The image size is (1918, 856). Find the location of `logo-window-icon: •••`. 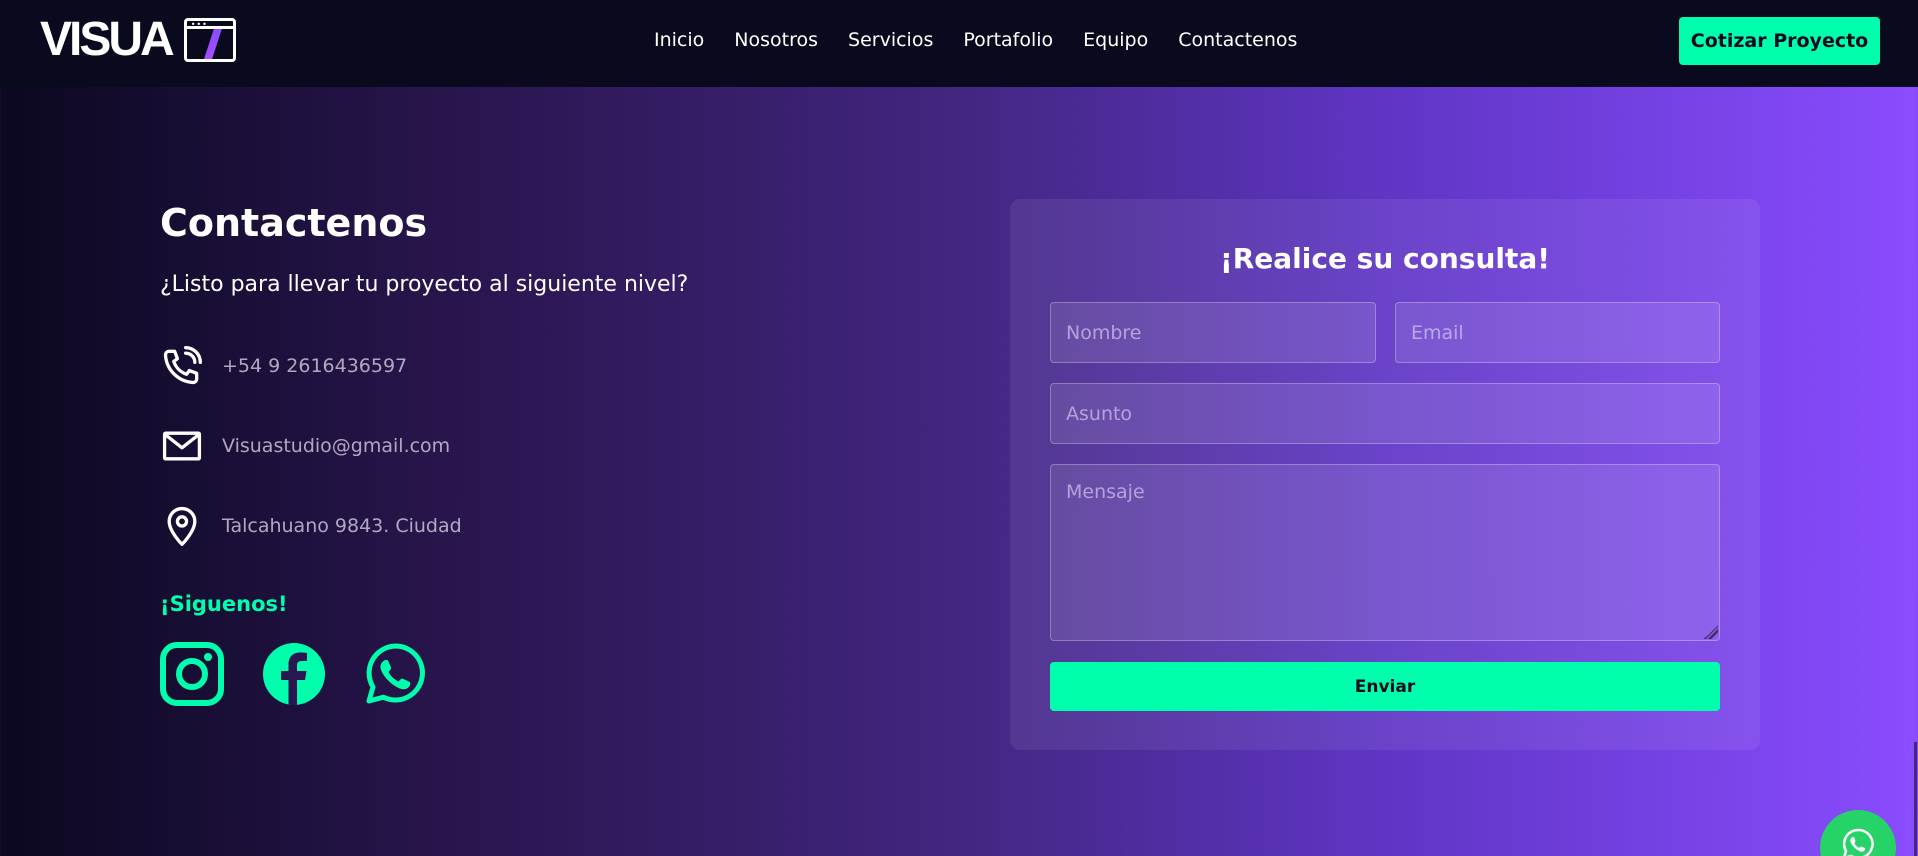

logo-window-icon: ••• is located at coordinates (209, 40).